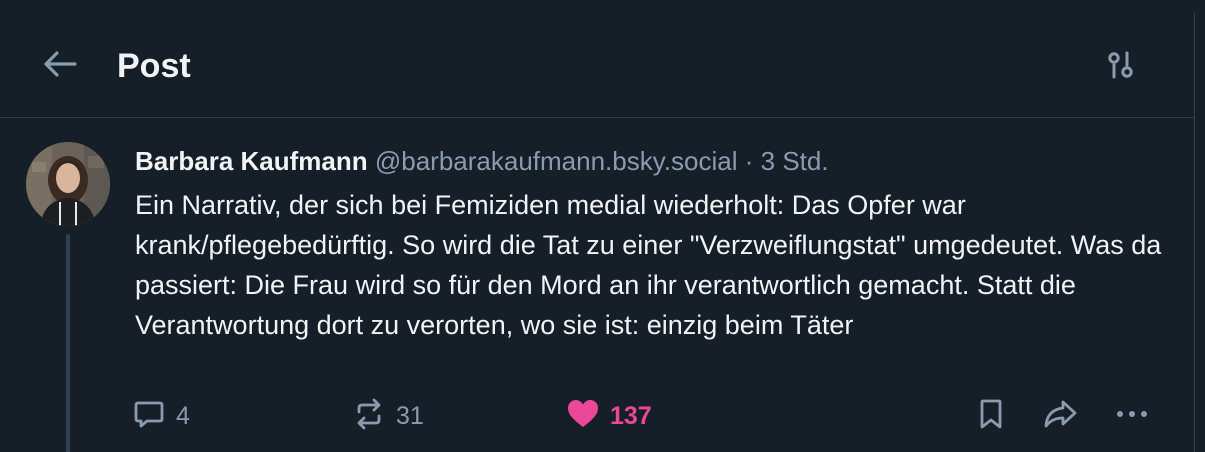  I want to click on share-button, so click(1060, 416).